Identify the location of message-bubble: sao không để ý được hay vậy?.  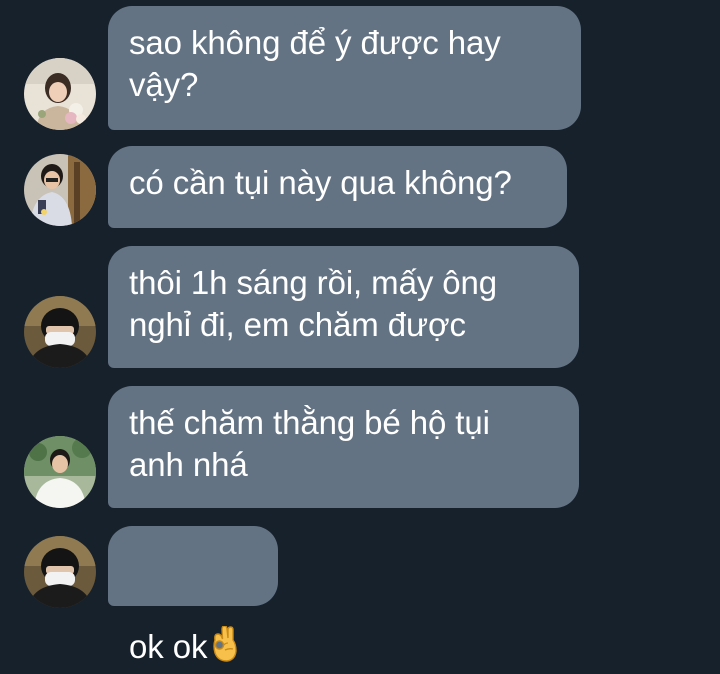
(344, 68).